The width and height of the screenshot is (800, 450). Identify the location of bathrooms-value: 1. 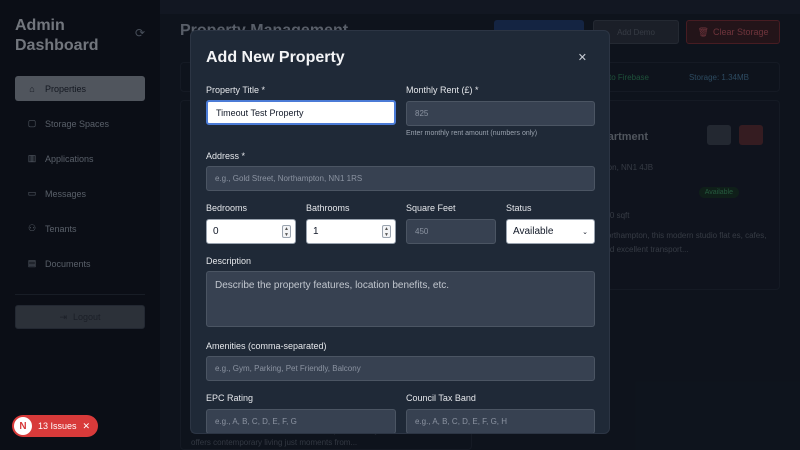
(316, 231).